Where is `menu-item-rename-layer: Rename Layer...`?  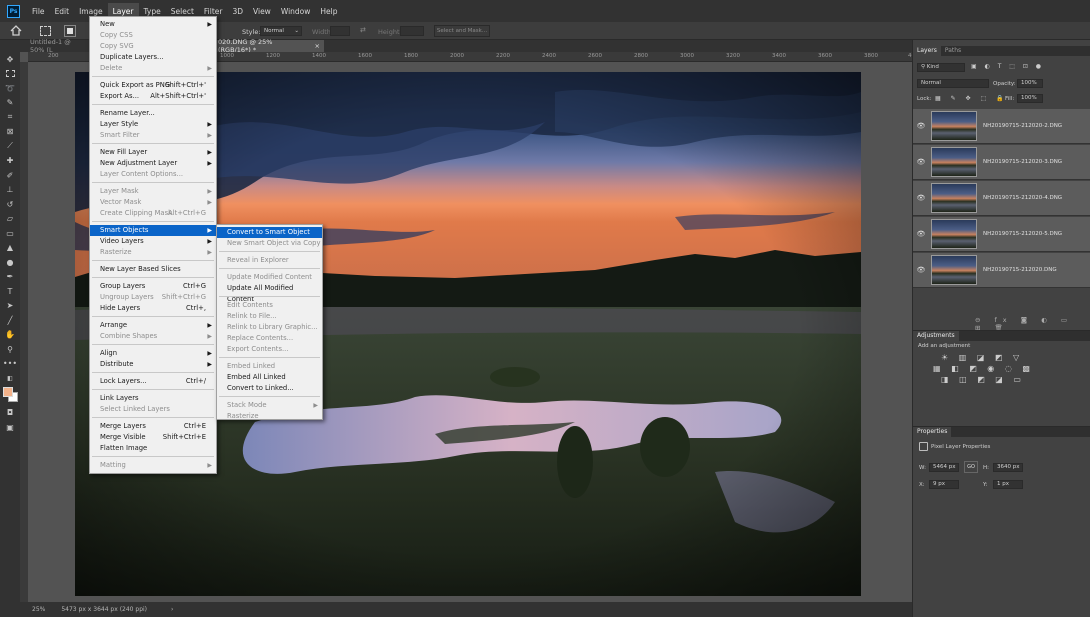
menu-item-rename-layer: Rename Layer... is located at coordinates (153, 113).